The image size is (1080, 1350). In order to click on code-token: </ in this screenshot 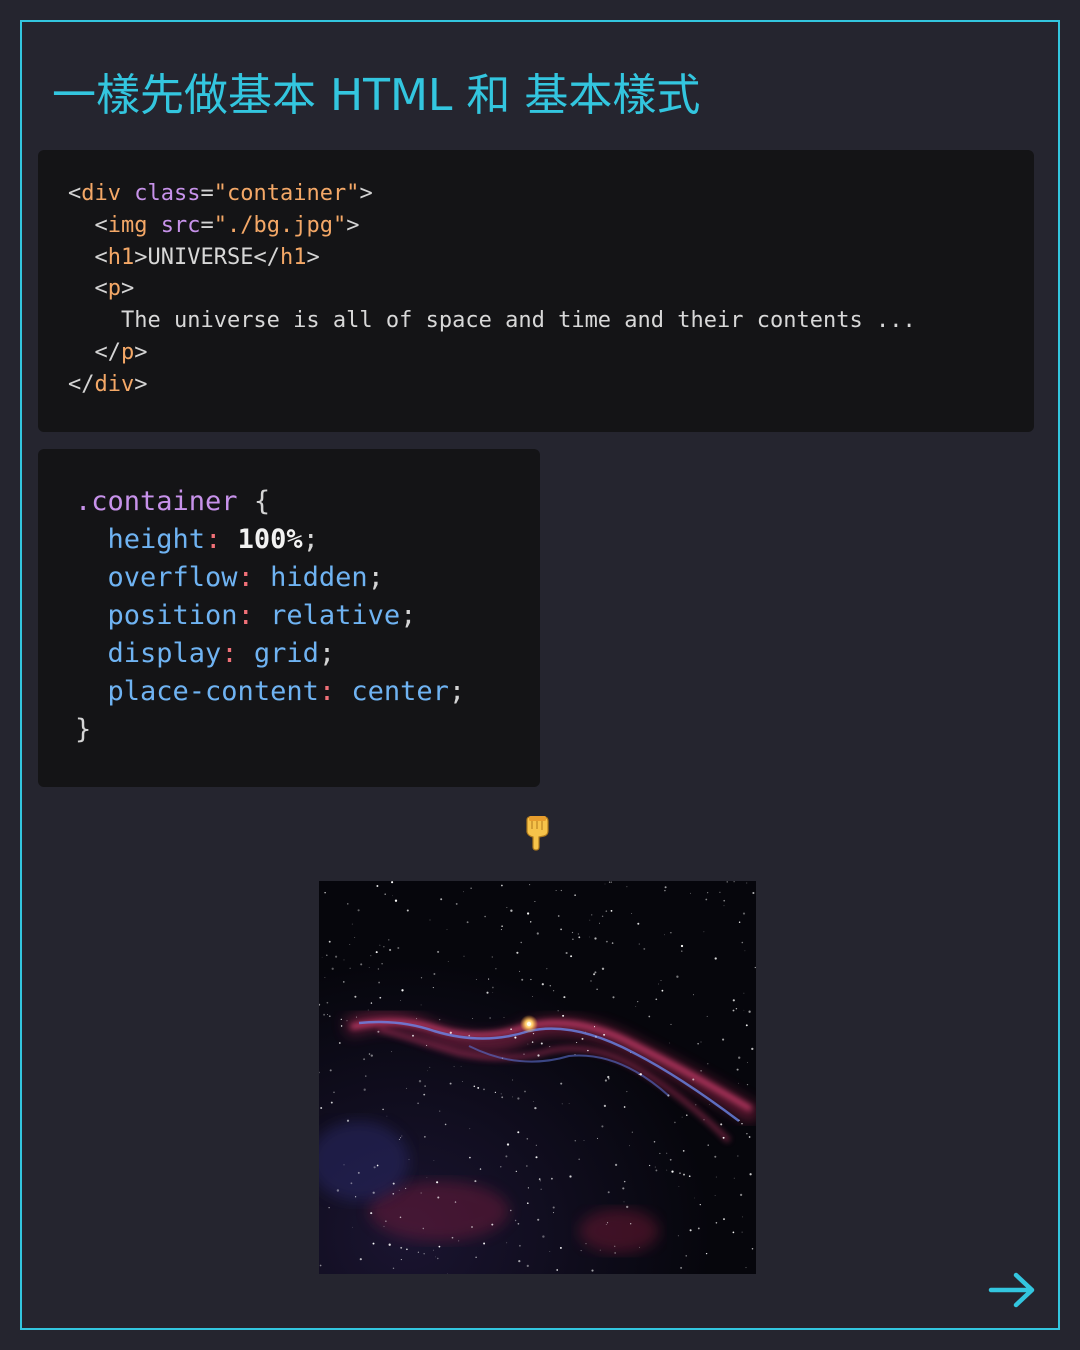, I will do `click(266, 257)`.